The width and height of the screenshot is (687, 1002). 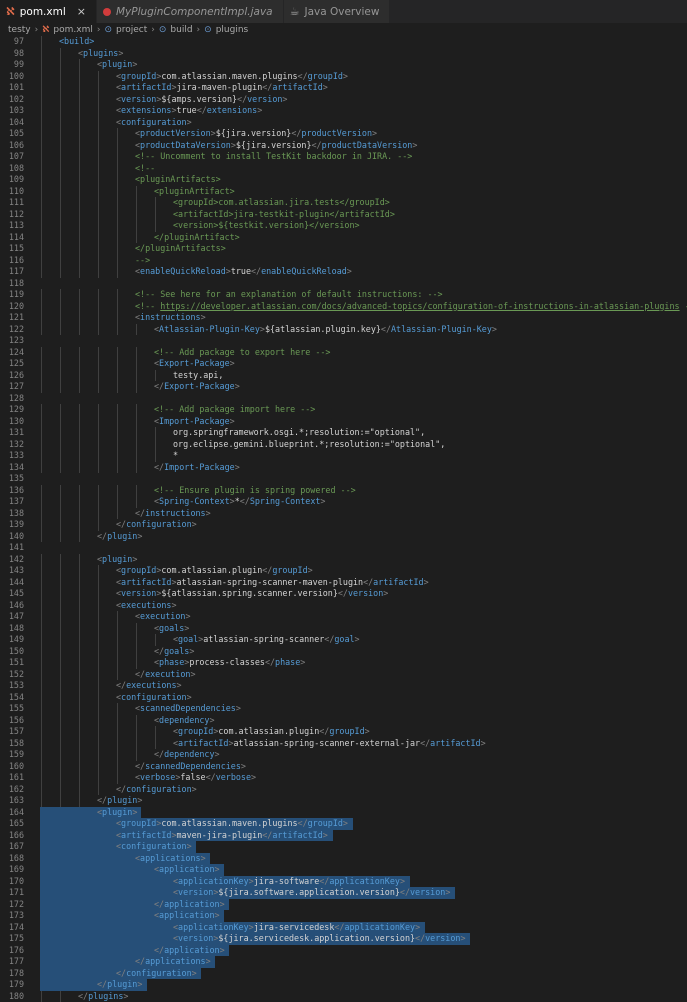 What do you see at coordinates (72, 30) in the screenshot?
I see `breadcrumb-item-file: pom.xml` at bounding box center [72, 30].